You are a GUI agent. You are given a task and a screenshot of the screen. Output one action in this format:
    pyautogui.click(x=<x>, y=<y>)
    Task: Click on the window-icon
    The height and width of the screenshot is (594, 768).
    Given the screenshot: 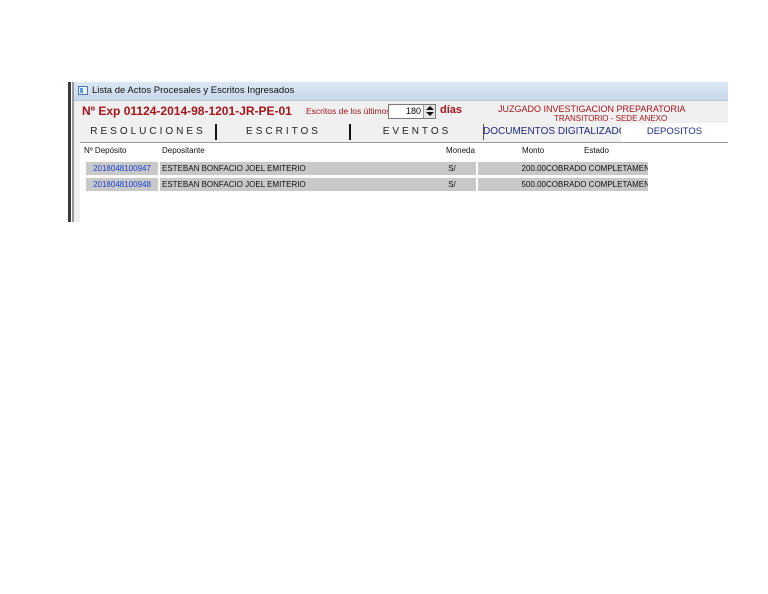 What is the action you would take?
    pyautogui.click(x=83, y=90)
    